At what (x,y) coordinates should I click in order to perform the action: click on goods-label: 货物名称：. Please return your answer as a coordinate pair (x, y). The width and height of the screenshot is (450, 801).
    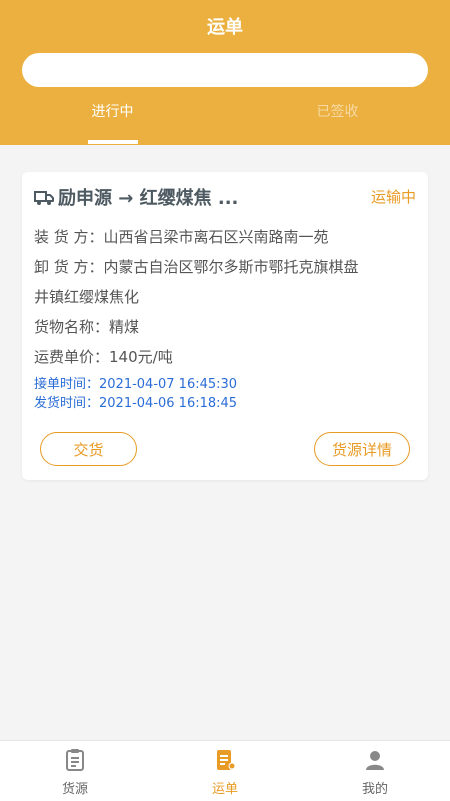
    Looking at the image, I should click on (72, 327).